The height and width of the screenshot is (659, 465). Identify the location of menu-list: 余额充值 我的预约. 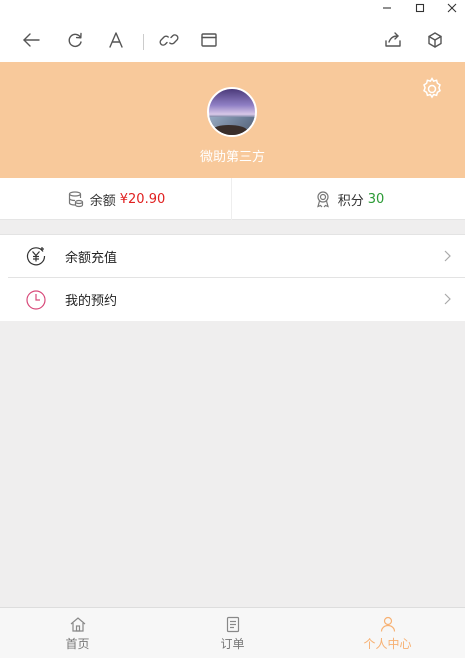
(232, 277).